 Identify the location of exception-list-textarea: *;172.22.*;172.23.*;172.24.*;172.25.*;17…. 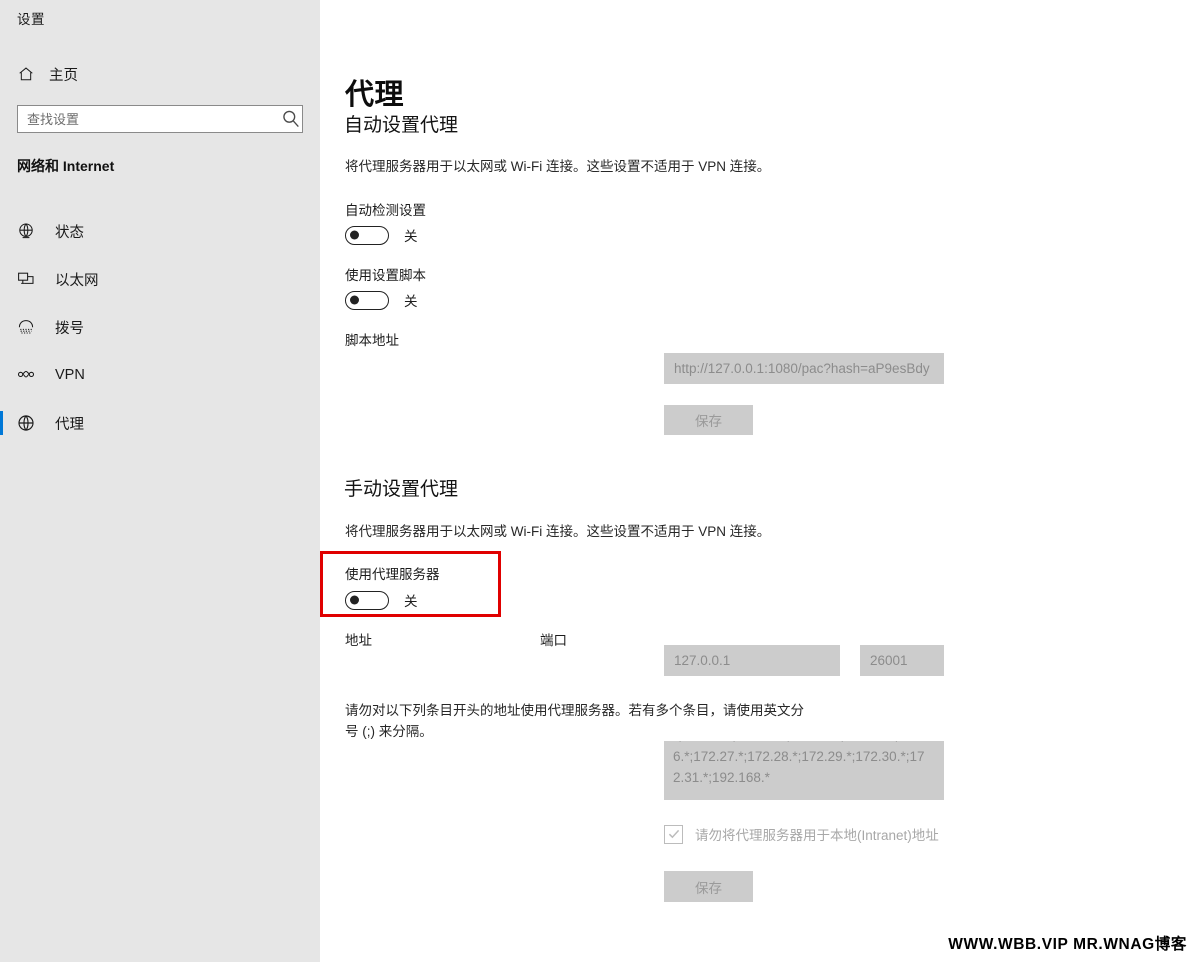
(804, 770).